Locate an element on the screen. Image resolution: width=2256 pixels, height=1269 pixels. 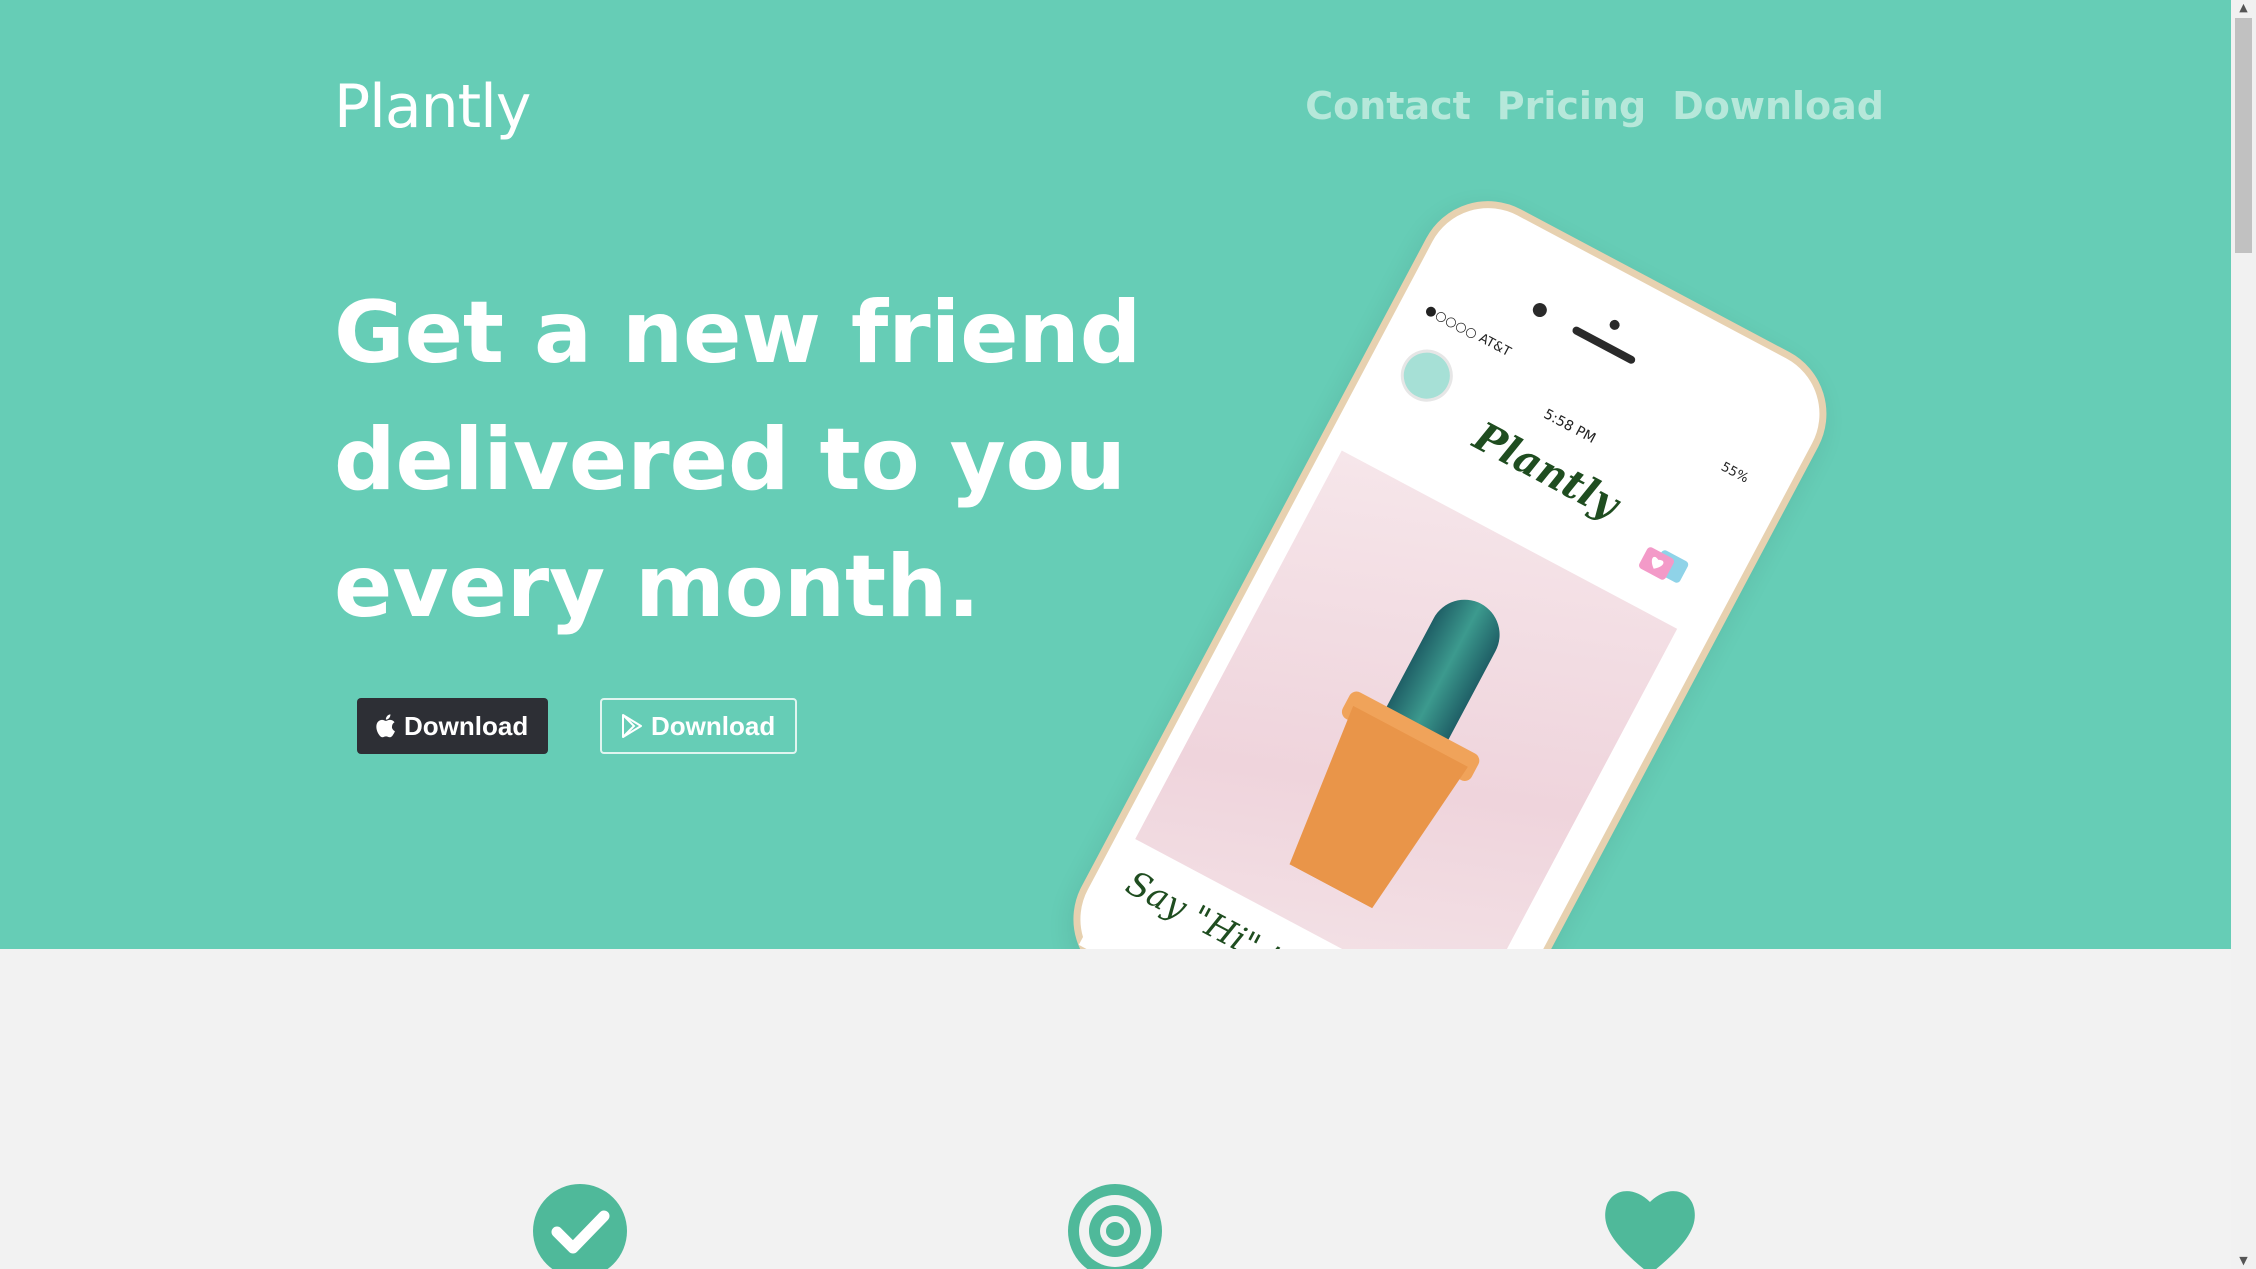
battery-label: 55% is located at coordinates (1734, 473).